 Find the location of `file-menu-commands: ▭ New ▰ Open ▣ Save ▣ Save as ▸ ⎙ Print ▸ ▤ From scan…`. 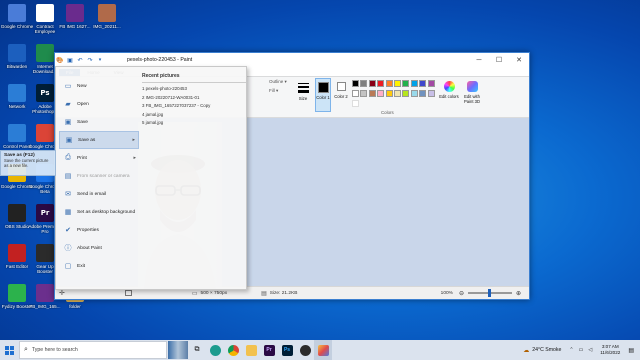

file-menu-commands: ▭ New ▰ Open ▣ Save ▣ Save as ▸ ⎙ Print ▸ ▤ From scan… is located at coordinates (98, 178).